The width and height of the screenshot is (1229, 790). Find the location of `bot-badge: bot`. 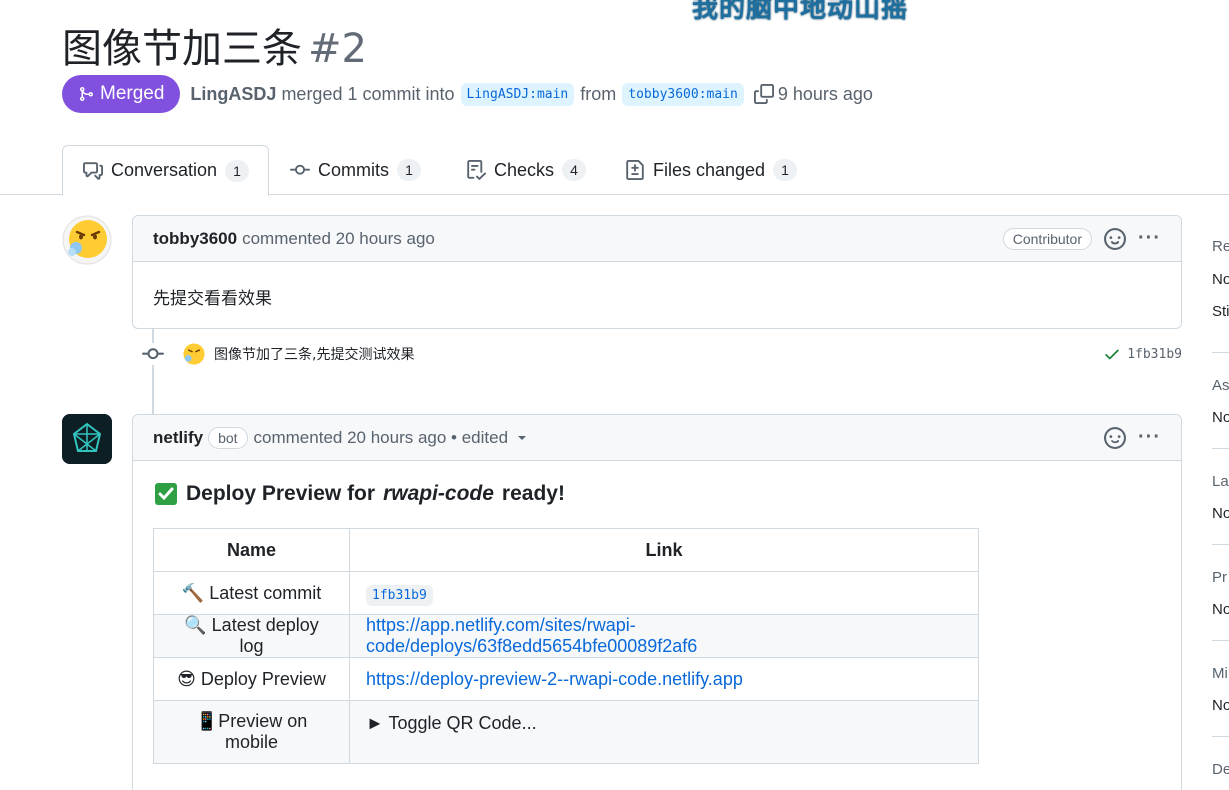

bot-badge: bot is located at coordinates (228, 437).